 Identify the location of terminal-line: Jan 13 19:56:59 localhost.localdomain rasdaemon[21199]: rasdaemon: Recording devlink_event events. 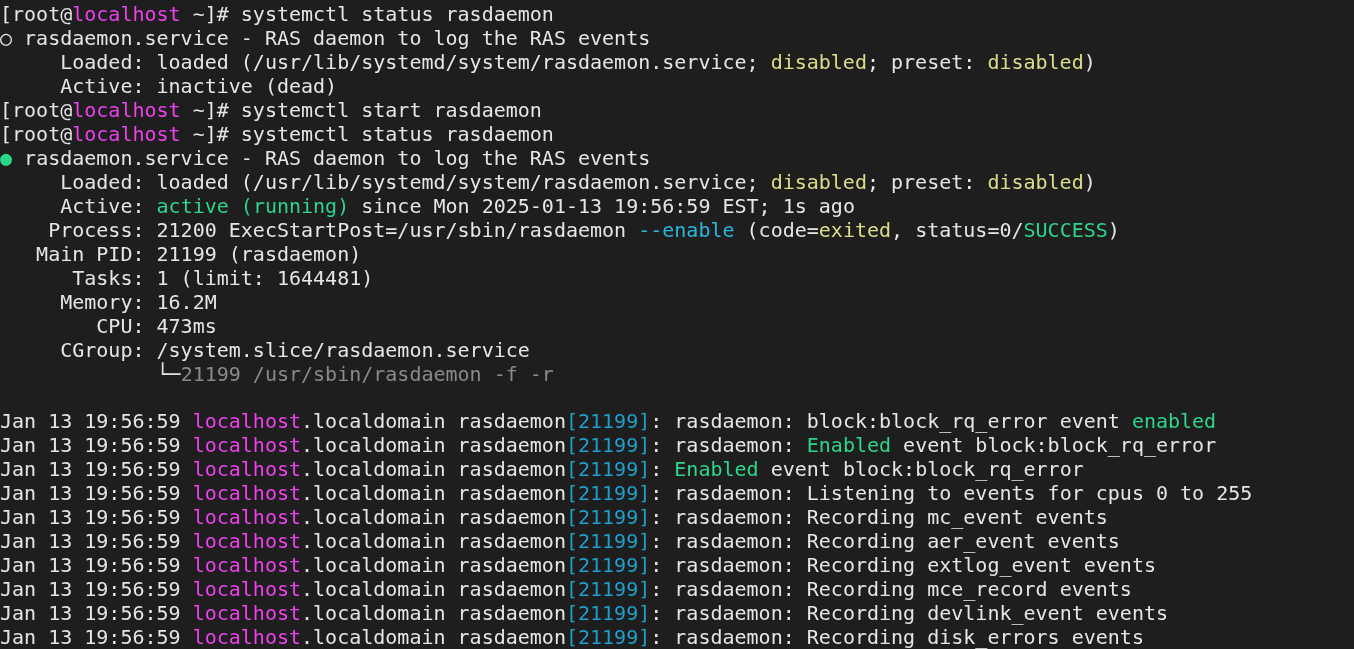
(584, 613).